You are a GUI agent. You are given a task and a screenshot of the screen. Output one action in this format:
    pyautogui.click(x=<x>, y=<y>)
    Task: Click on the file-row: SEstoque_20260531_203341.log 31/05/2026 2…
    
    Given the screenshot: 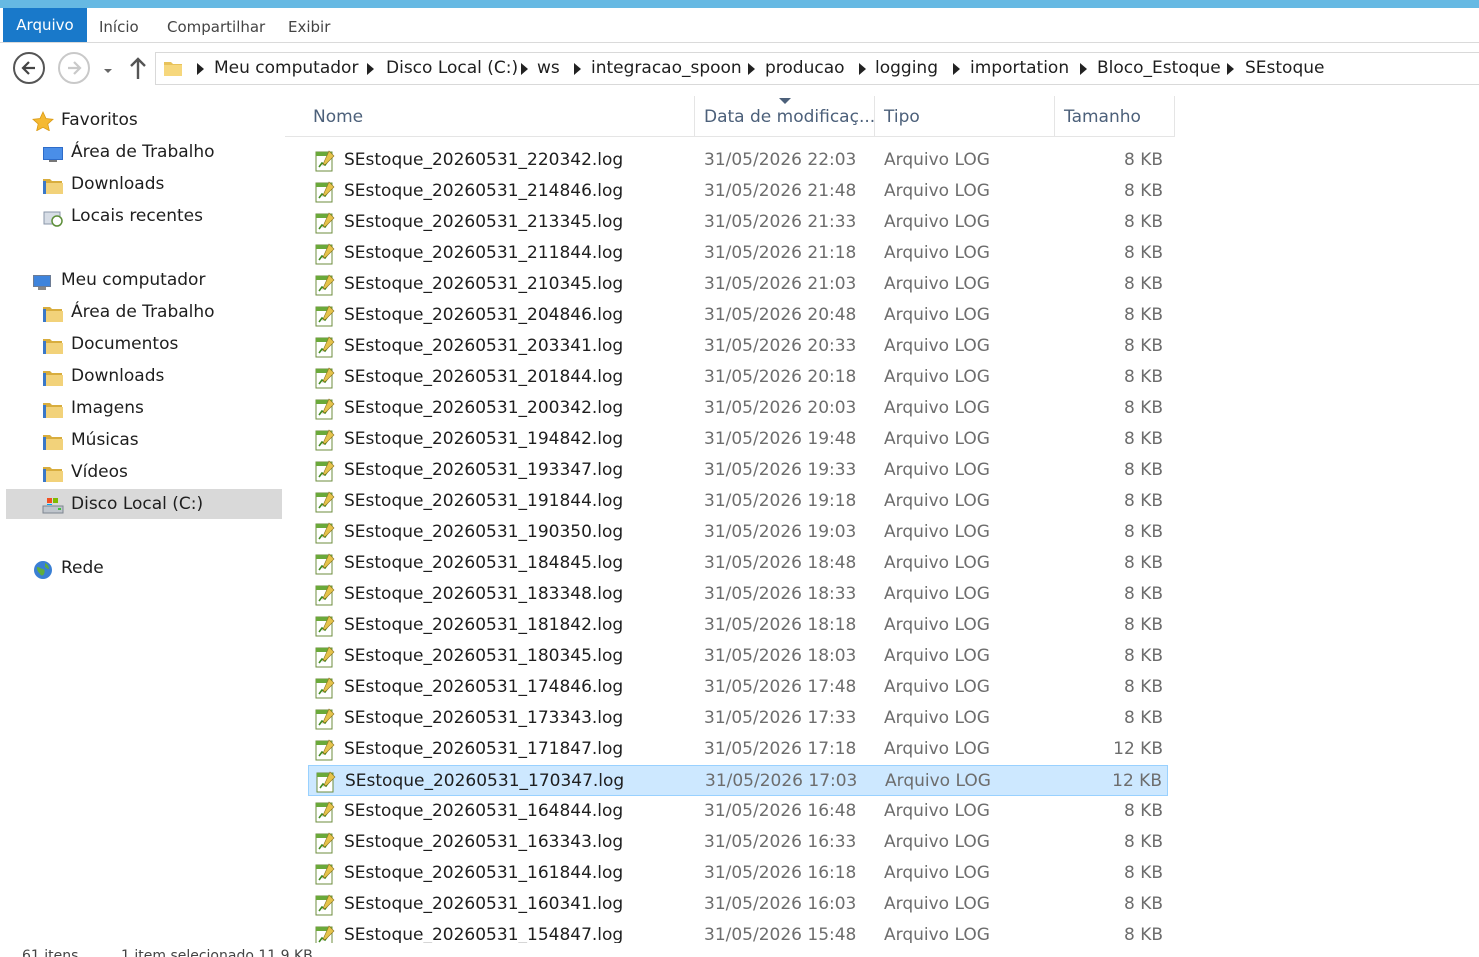 What is the action you would take?
    pyautogui.click(x=738, y=346)
    